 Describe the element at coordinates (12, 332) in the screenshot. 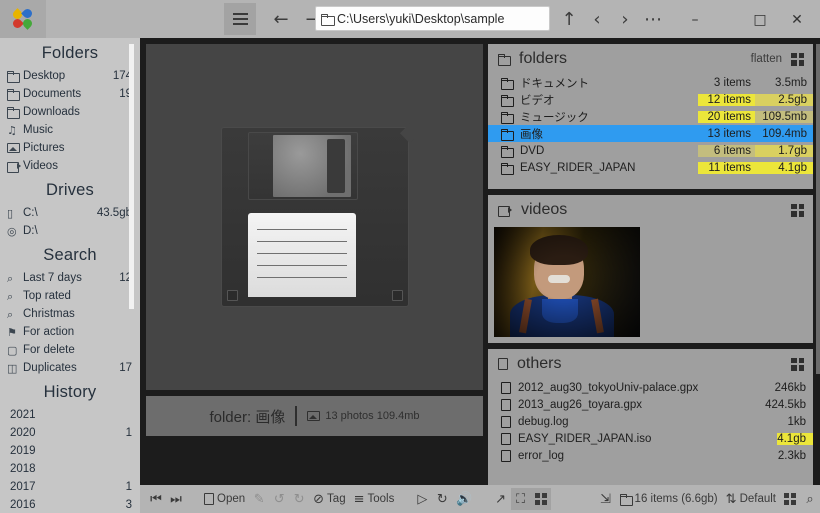

I see `flag-icon: ⚑` at that location.